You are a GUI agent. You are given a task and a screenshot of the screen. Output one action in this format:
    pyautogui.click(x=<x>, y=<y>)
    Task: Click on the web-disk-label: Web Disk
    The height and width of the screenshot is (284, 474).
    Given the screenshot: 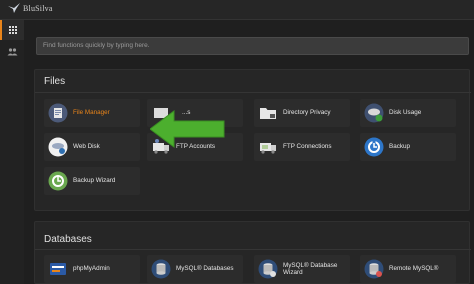 What is the action you would take?
    pyautogui.click(x=86, y=147)
    